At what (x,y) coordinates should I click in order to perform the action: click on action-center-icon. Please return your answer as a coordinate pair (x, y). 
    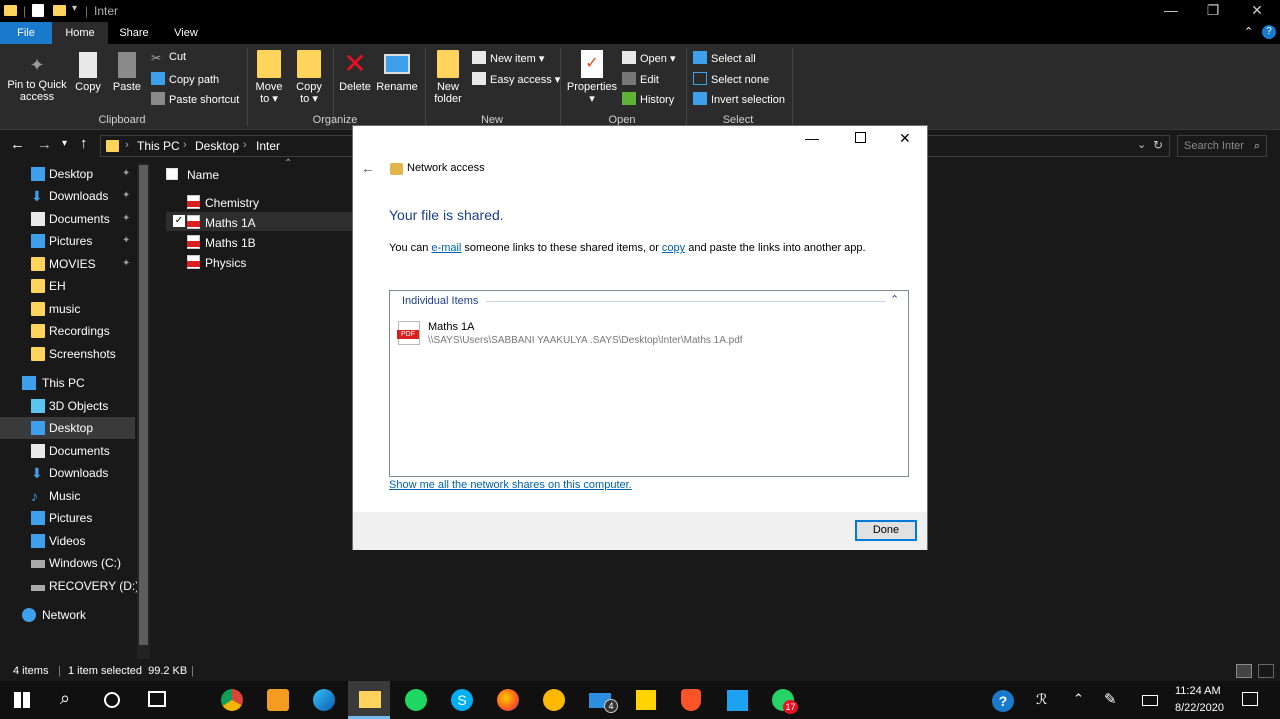
    Looking at the image, I should click on (1250, 699).